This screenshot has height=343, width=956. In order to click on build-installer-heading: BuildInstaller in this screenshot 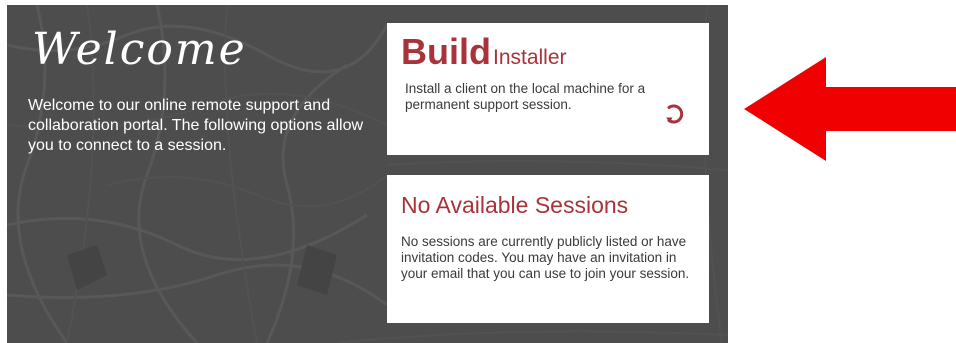, I will do `click(484, 52)`.